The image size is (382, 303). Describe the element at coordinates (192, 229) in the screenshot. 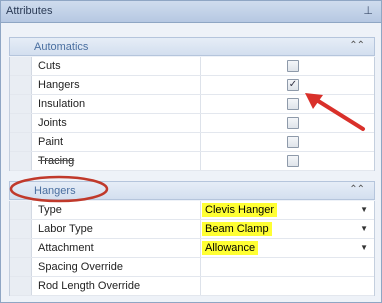

I see `property-row-labor-type: Labor Type Beam Clamp ▼` at that location.